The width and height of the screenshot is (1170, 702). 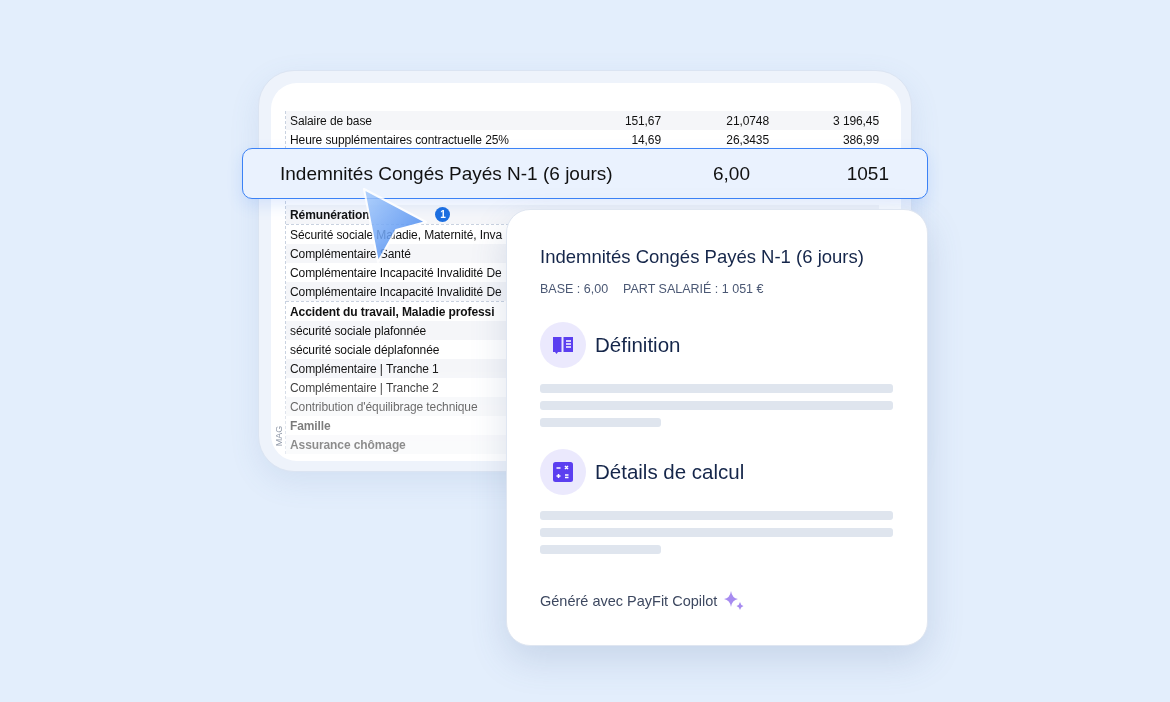 I want to click on meta-text: PART SALARIÉ : 1 051 €, so click(x=693, y=289).